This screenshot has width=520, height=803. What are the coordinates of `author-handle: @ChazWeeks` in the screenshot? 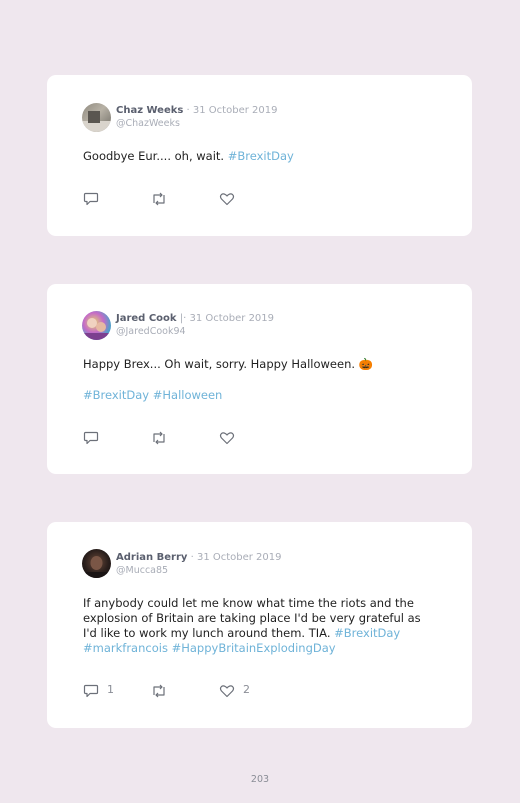 It's located at (148, 123).